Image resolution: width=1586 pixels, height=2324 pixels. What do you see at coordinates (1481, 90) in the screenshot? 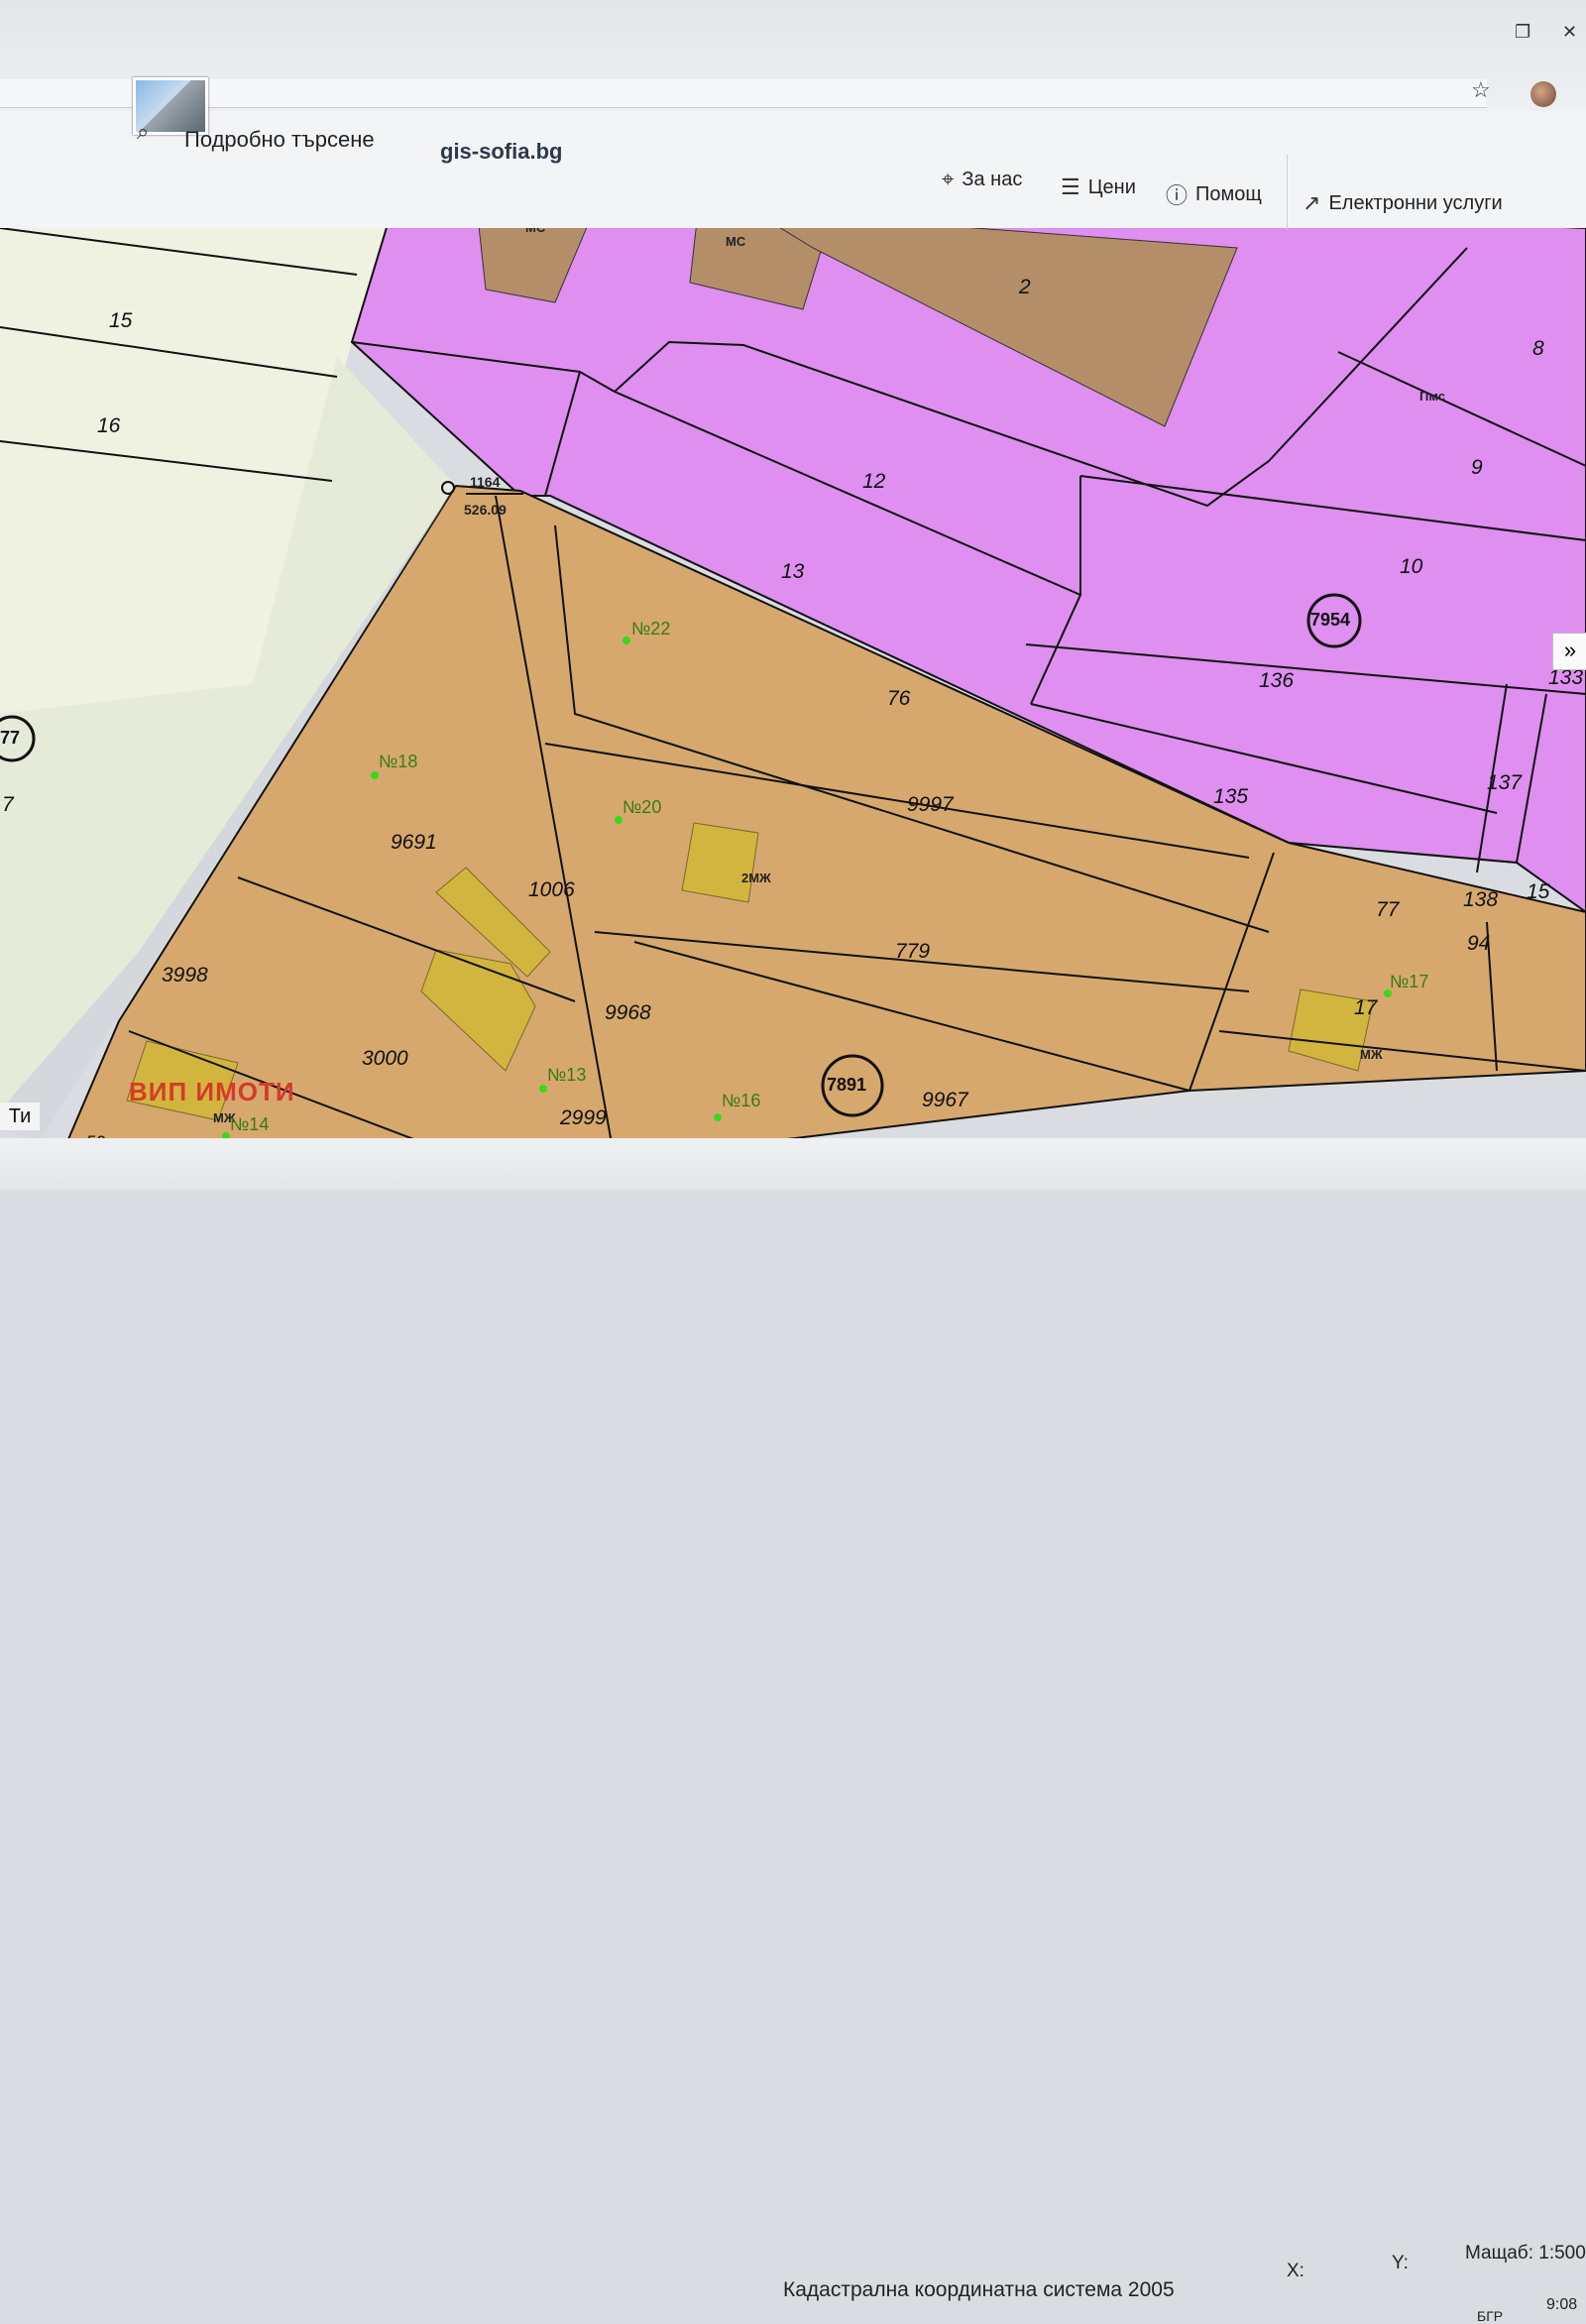
I see `bookmark-star-icon: ☆` at bounding box center [1481, 90].